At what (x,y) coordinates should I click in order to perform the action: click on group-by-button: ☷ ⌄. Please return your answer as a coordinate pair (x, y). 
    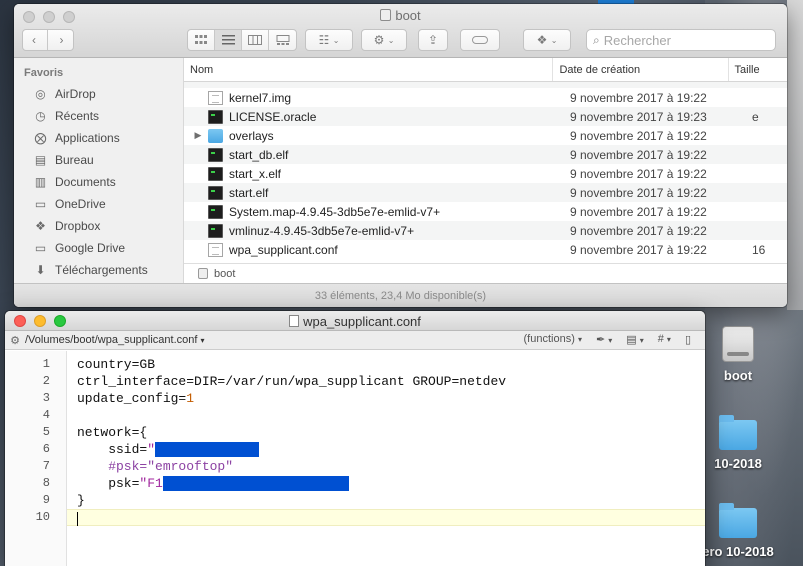
    Looking at the image, I should click on (329, 40).